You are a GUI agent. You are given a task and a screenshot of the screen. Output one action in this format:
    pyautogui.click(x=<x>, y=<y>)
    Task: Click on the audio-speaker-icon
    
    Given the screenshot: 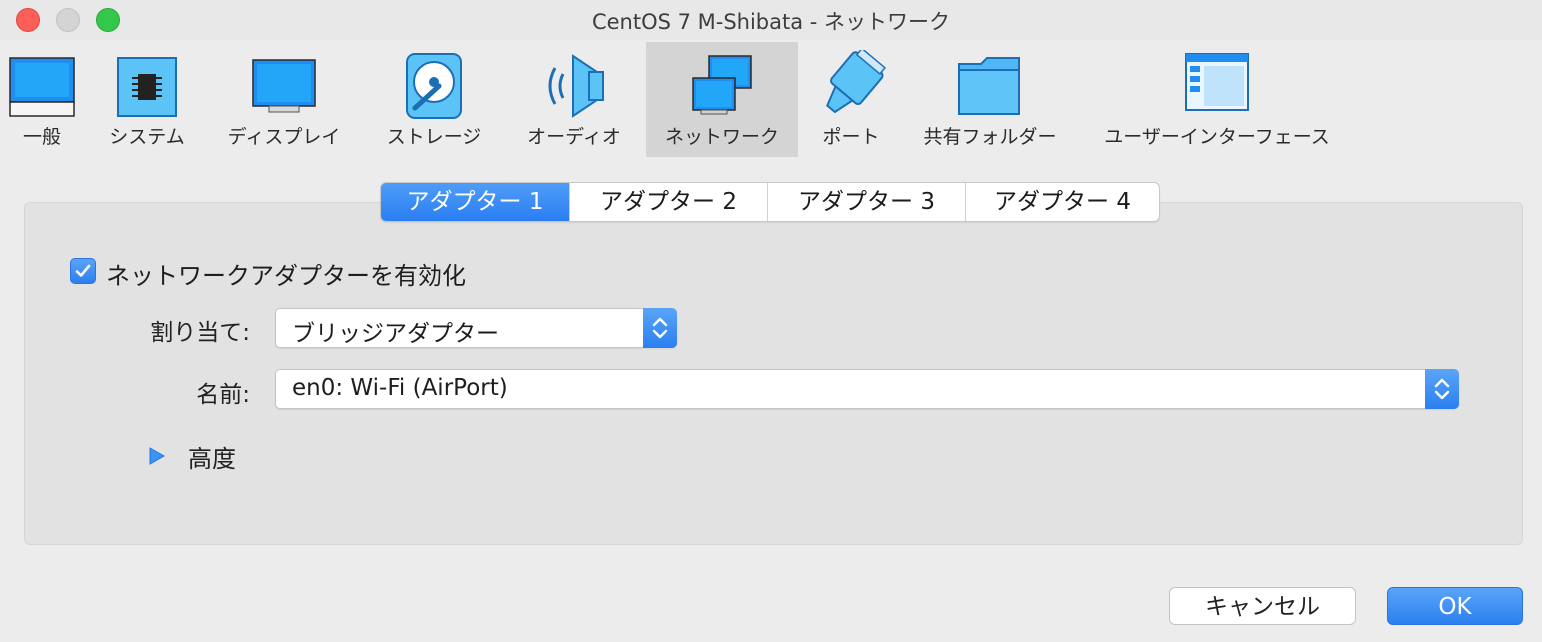 What is the action you would take?
    pyautogui.click(x=576, y=86)
    